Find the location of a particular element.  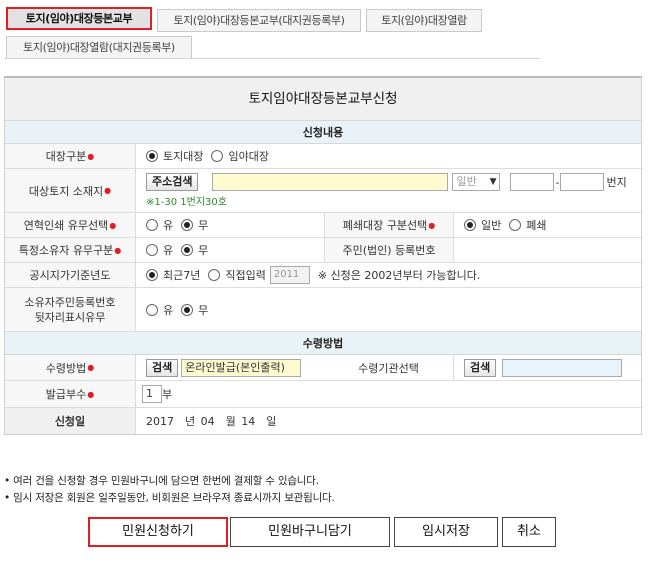

radio-special-owner-no: 무 is located at coordinates (194, 250).